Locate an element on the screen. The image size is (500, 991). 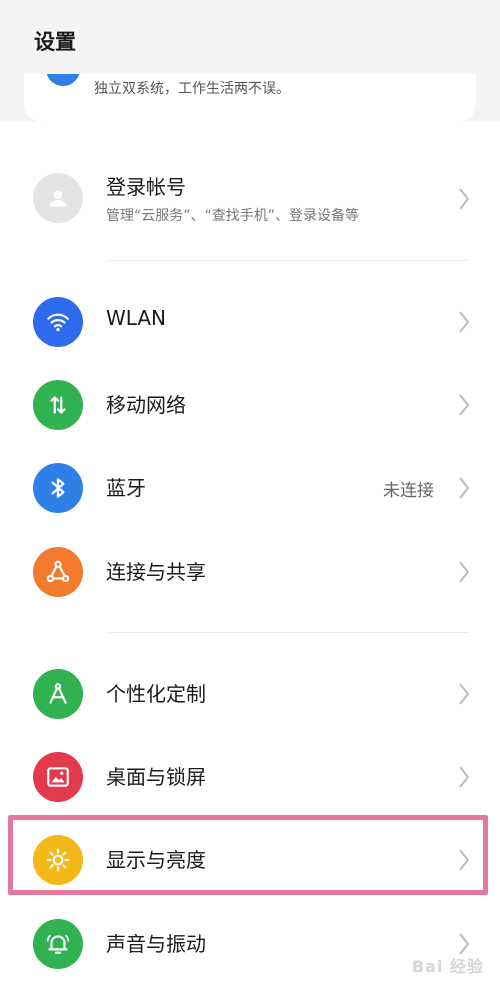
bluetooth-label: 蓝牙 is located at coordinates (126, 488).